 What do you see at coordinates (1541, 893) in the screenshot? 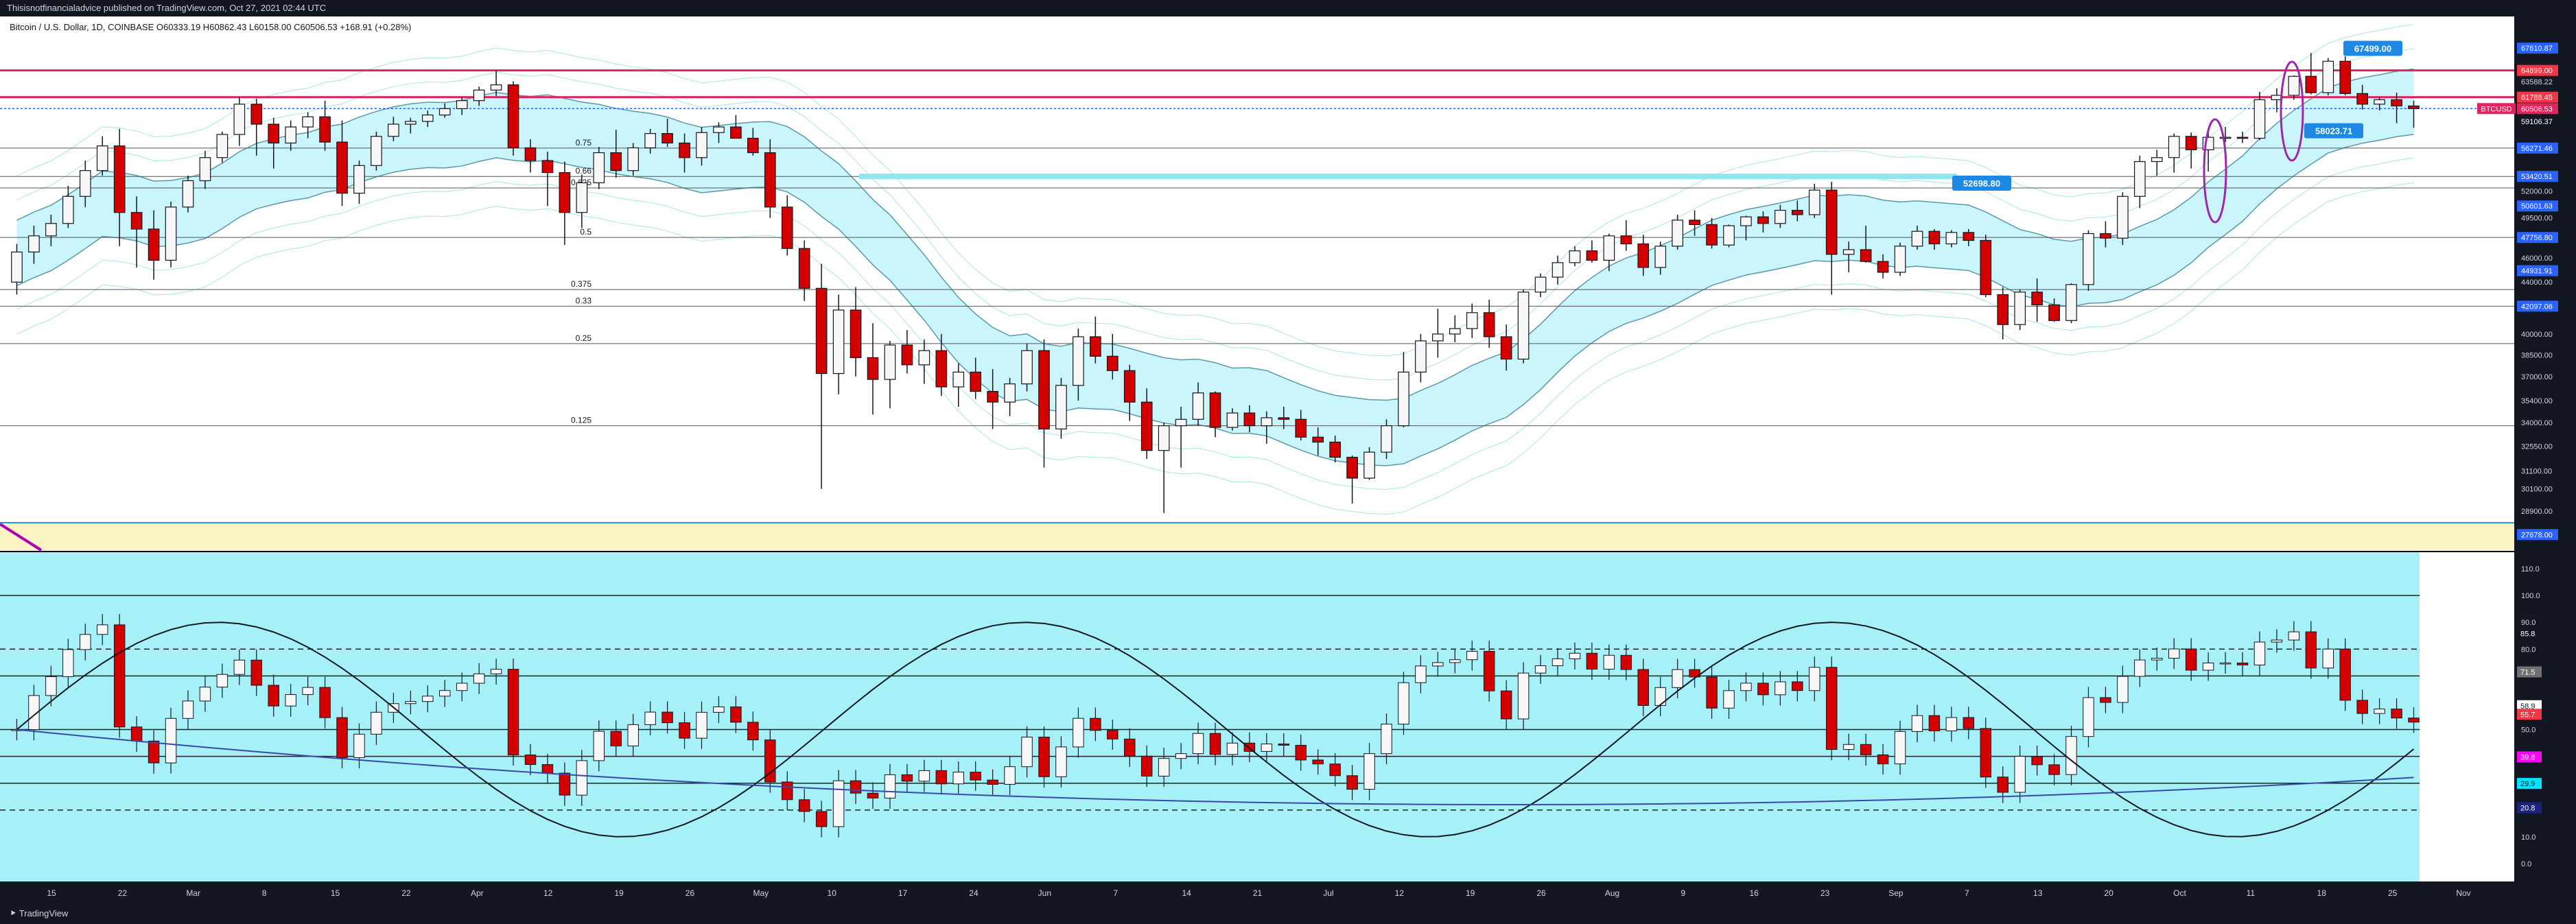
I see `time-tick-label: 26` at bounding box center [1541, 893].